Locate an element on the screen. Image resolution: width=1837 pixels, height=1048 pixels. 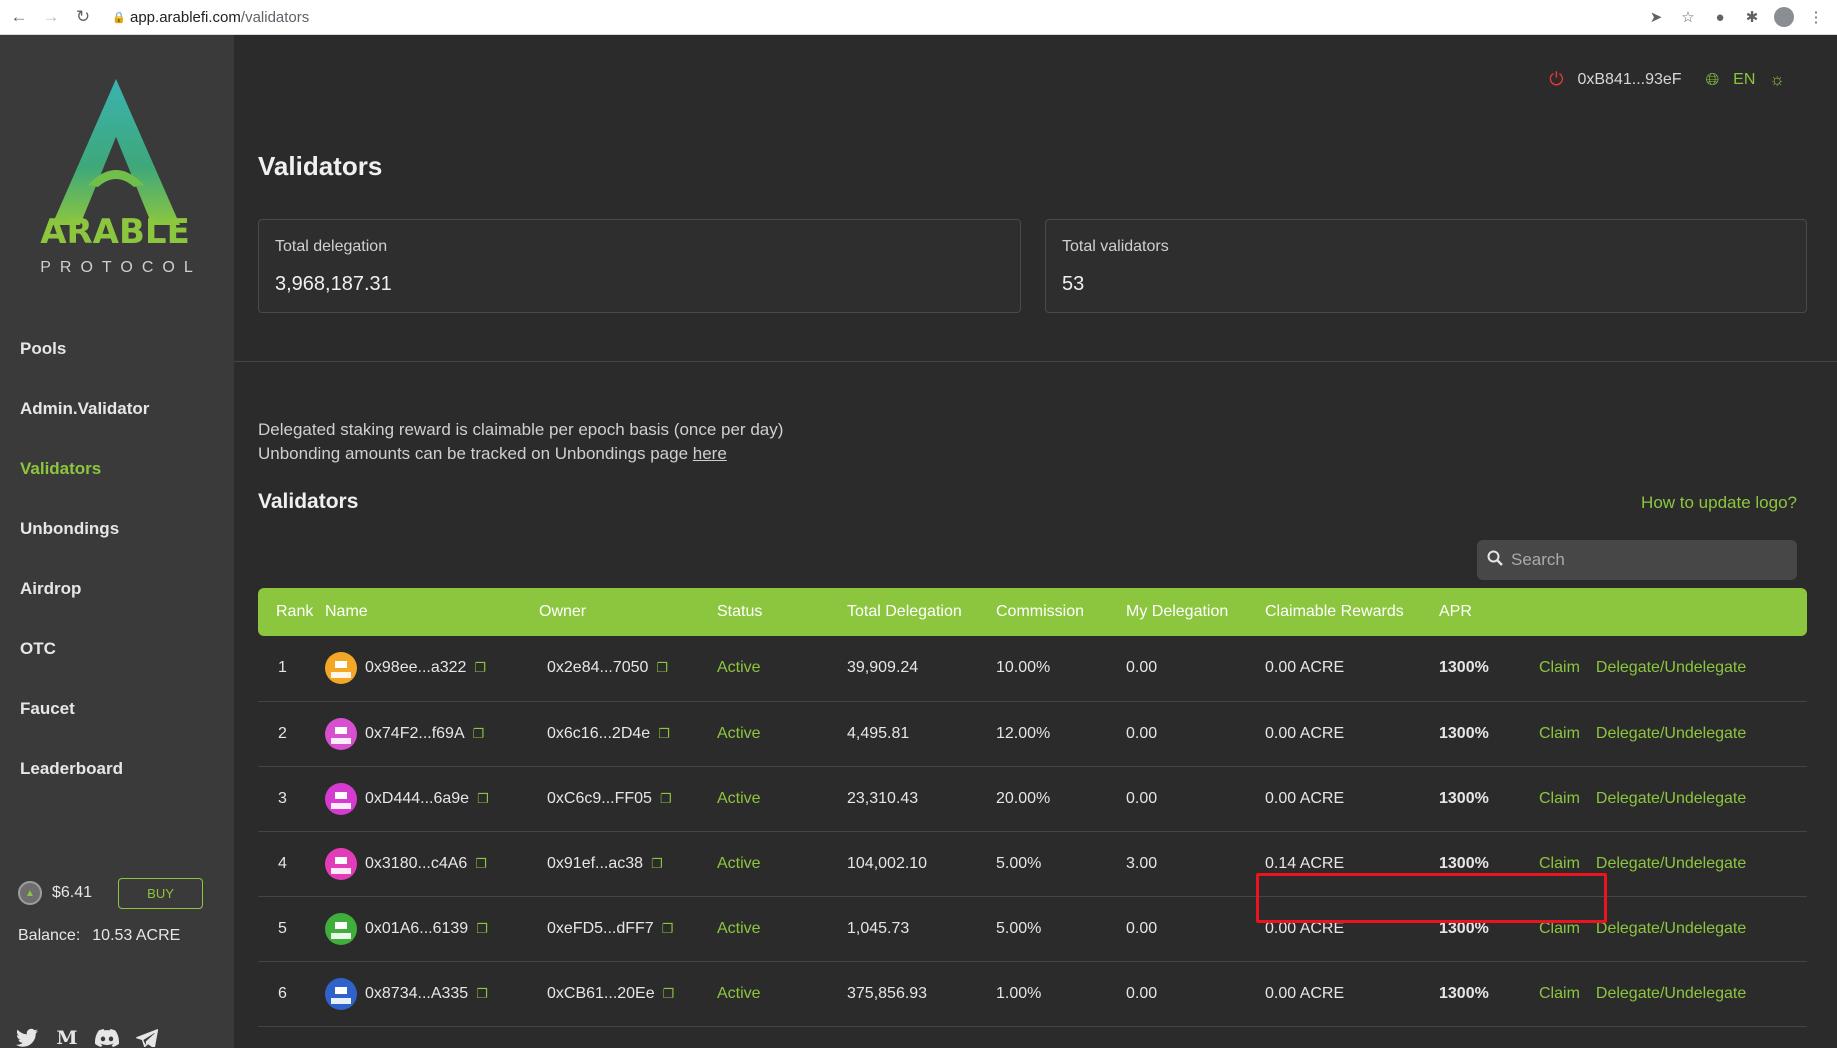
total-delegation-cell: 1,045.73 is located at coordinates (921, 929).